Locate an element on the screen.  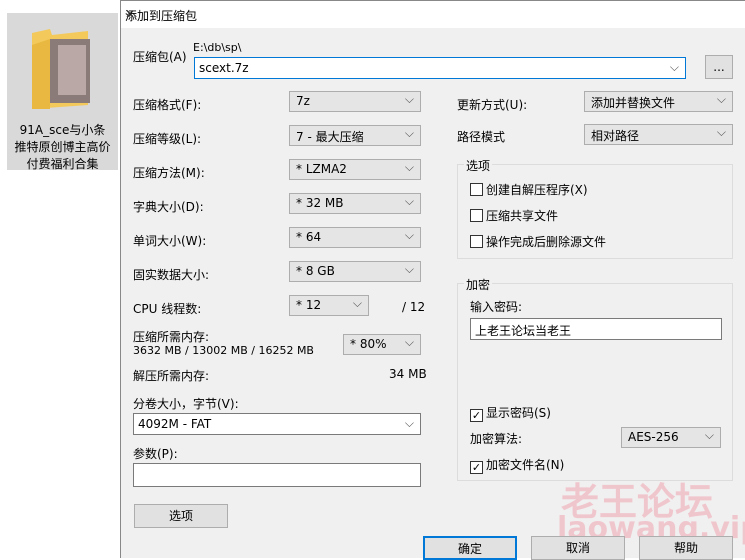
sfx-label: 创建自解压程序(X) is located at coordinates (537, 190).